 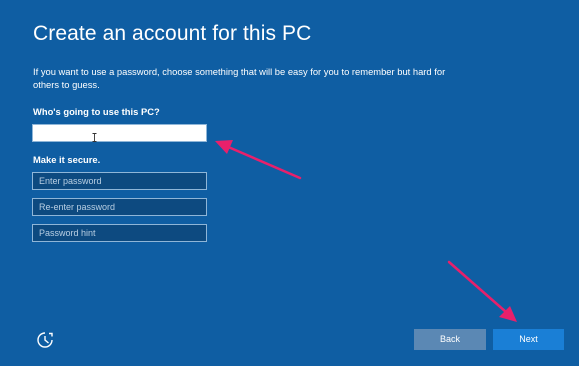 I want to click on next-button: Next, so click(x=528, y=339).